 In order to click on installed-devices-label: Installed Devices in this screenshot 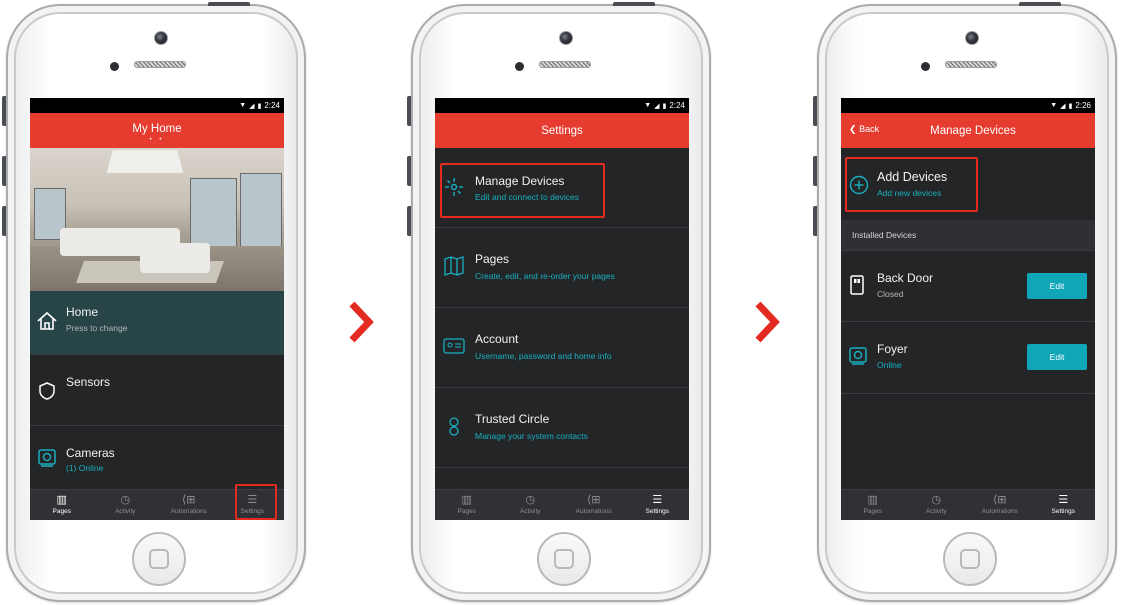, I will do `click(884, 235)`.